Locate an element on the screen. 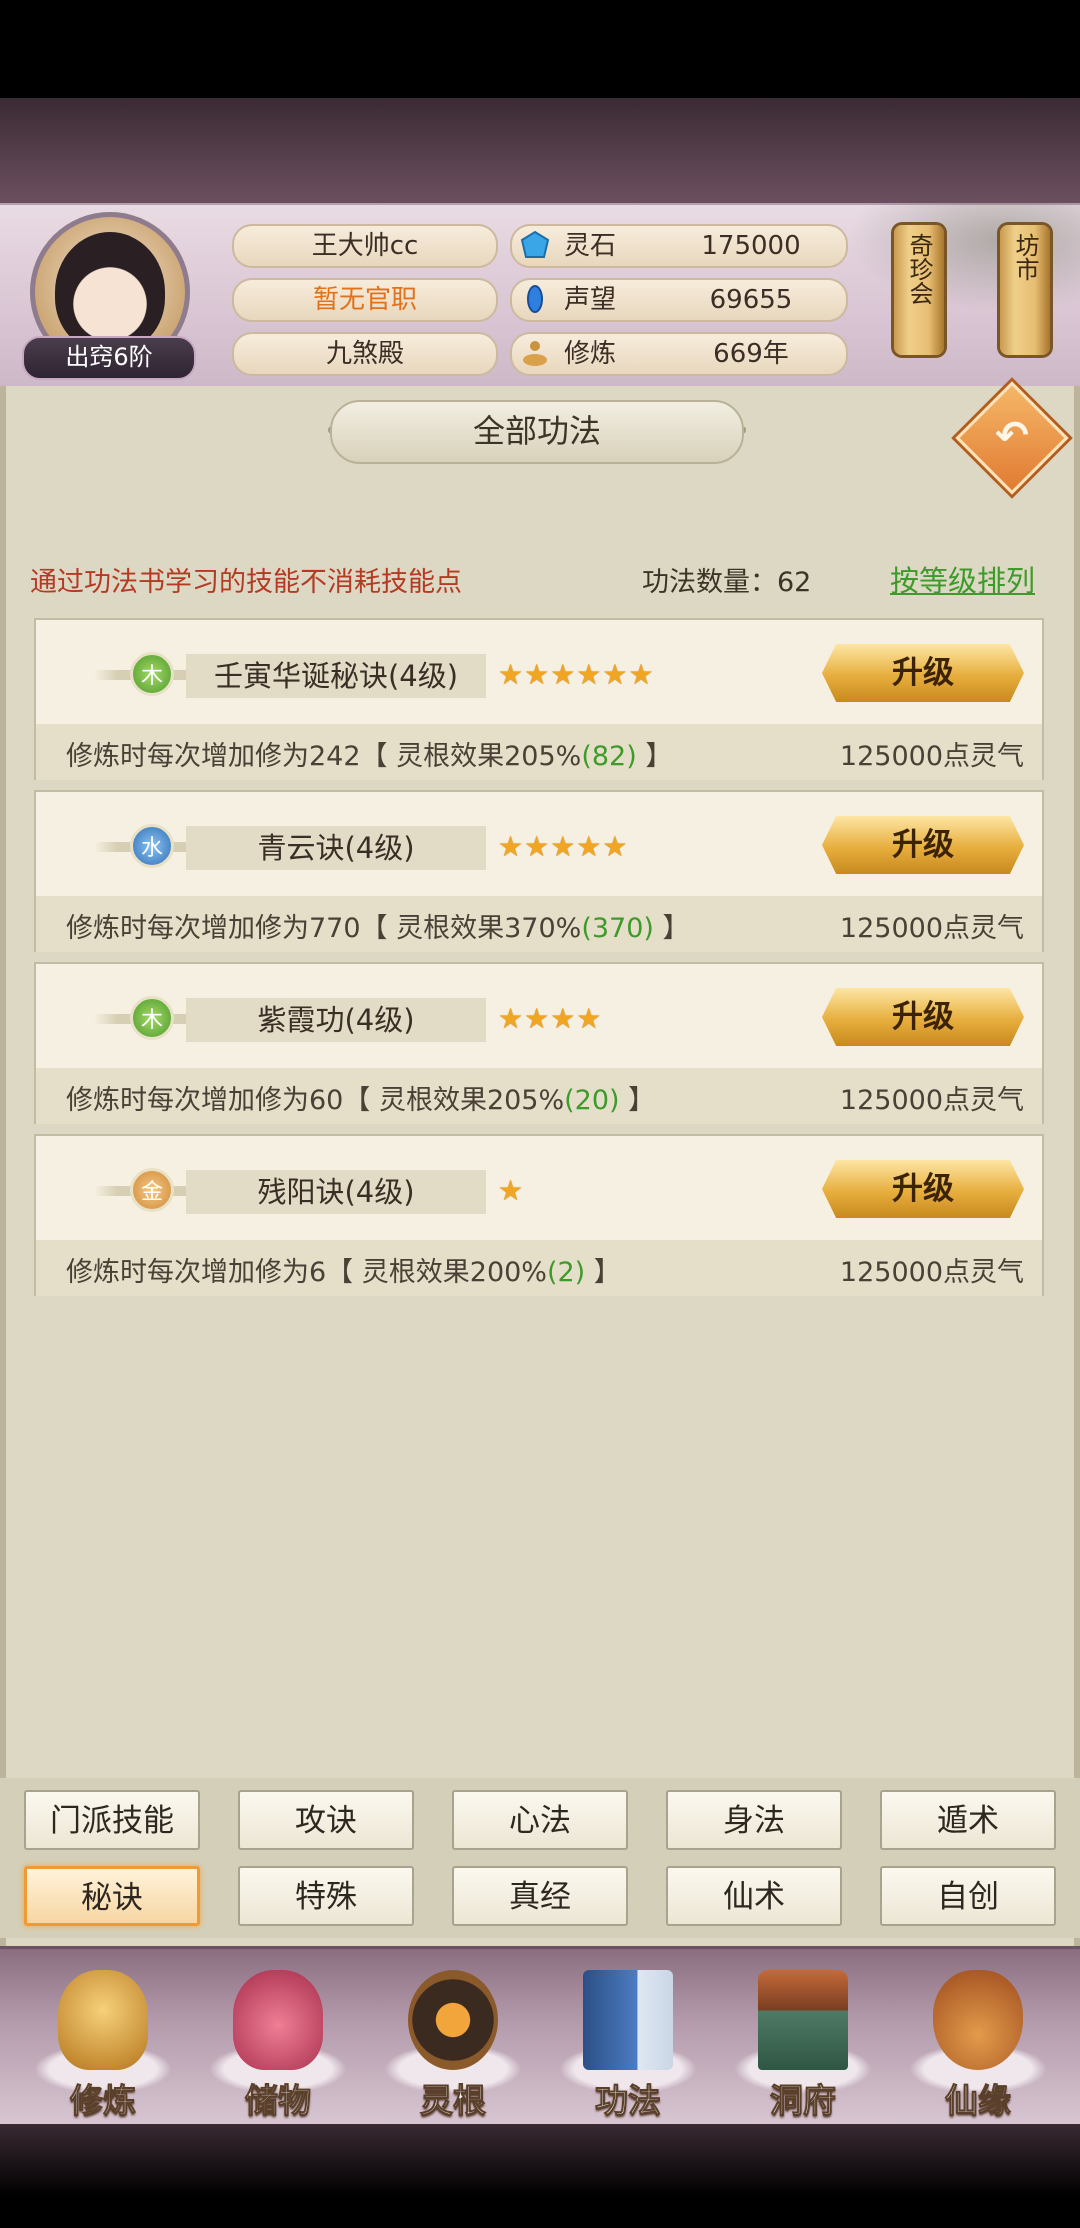  resource-label: 灵石 is located at coordinates (590, 246).